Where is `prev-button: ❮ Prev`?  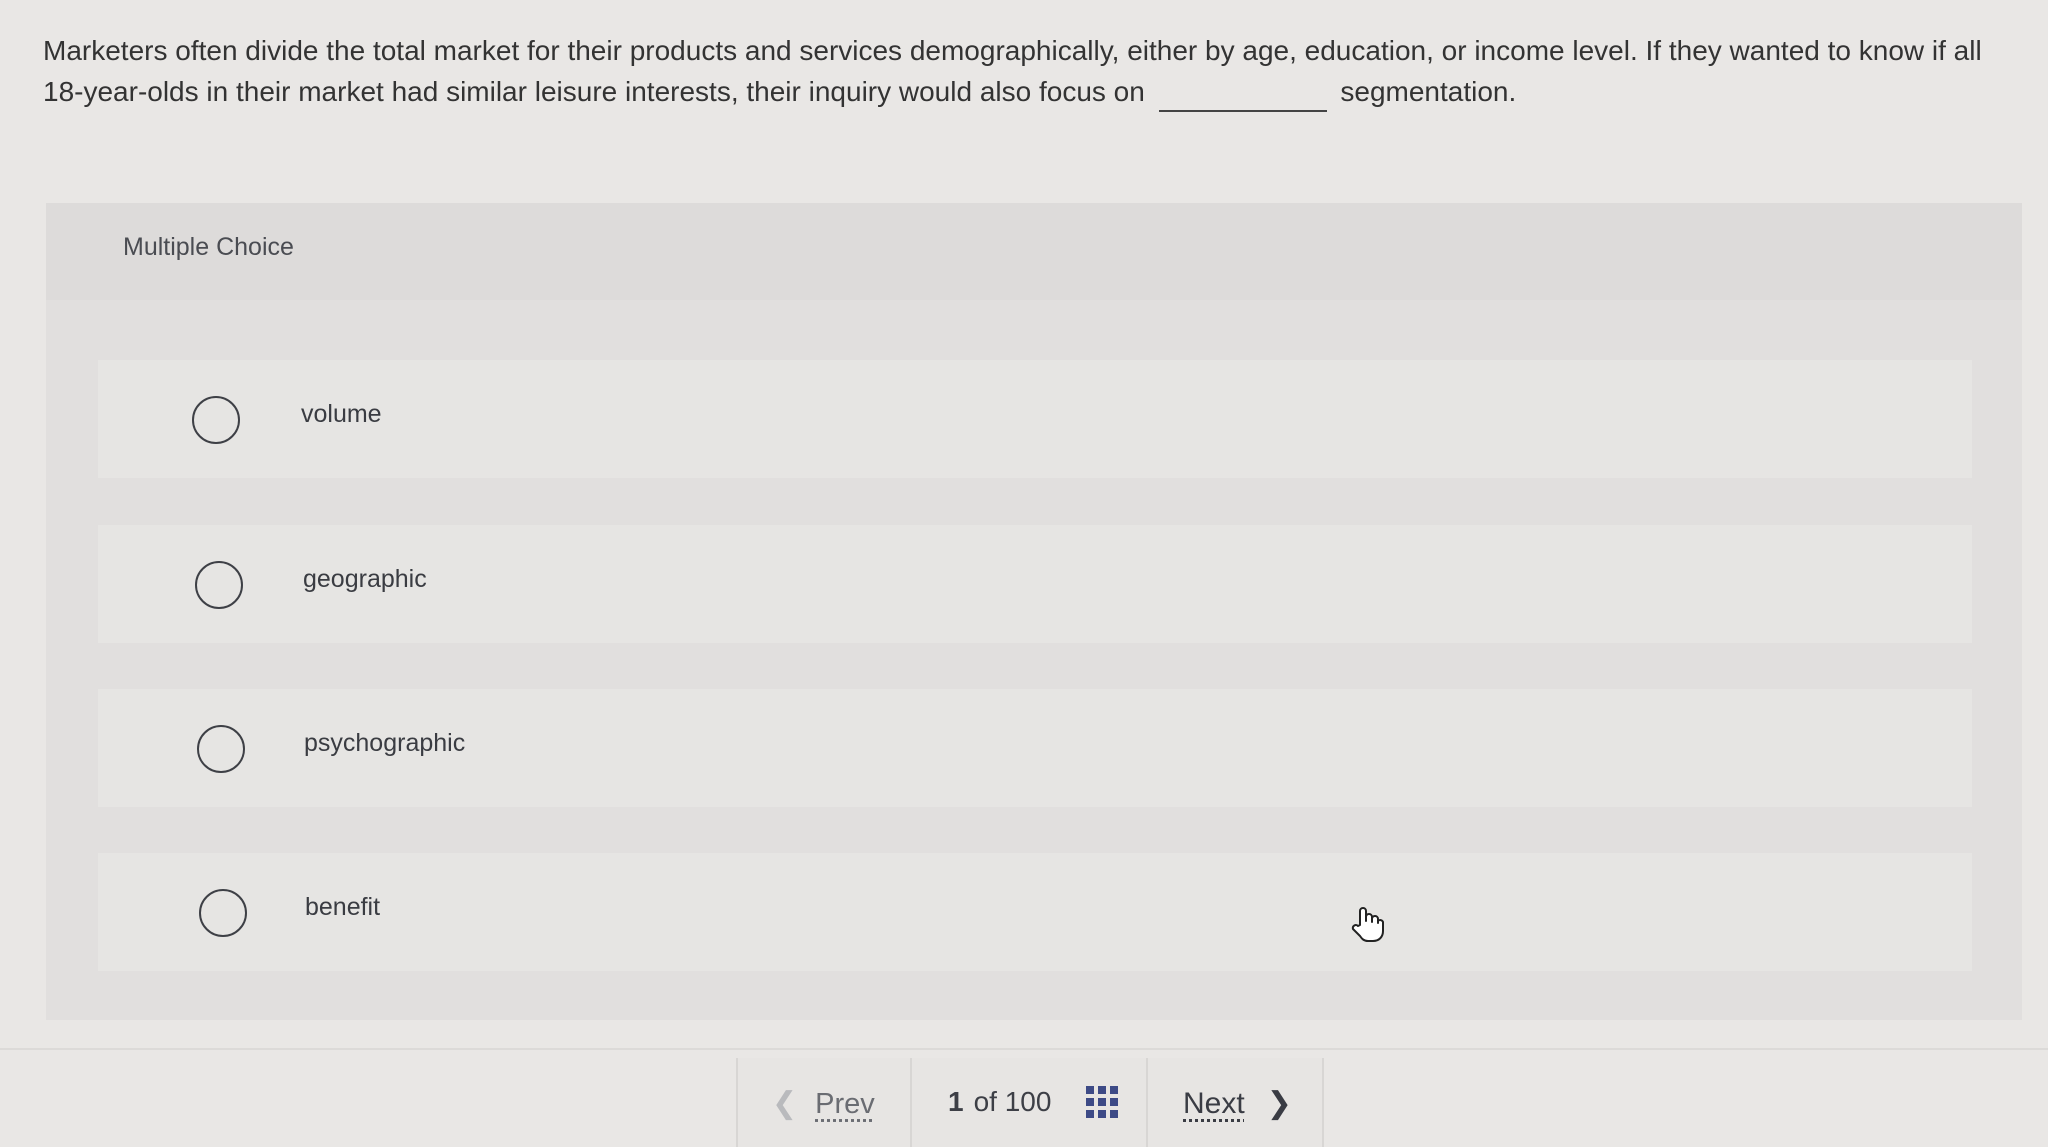 prev-button: ❮ Prev is located at coordinates (823, 1103).